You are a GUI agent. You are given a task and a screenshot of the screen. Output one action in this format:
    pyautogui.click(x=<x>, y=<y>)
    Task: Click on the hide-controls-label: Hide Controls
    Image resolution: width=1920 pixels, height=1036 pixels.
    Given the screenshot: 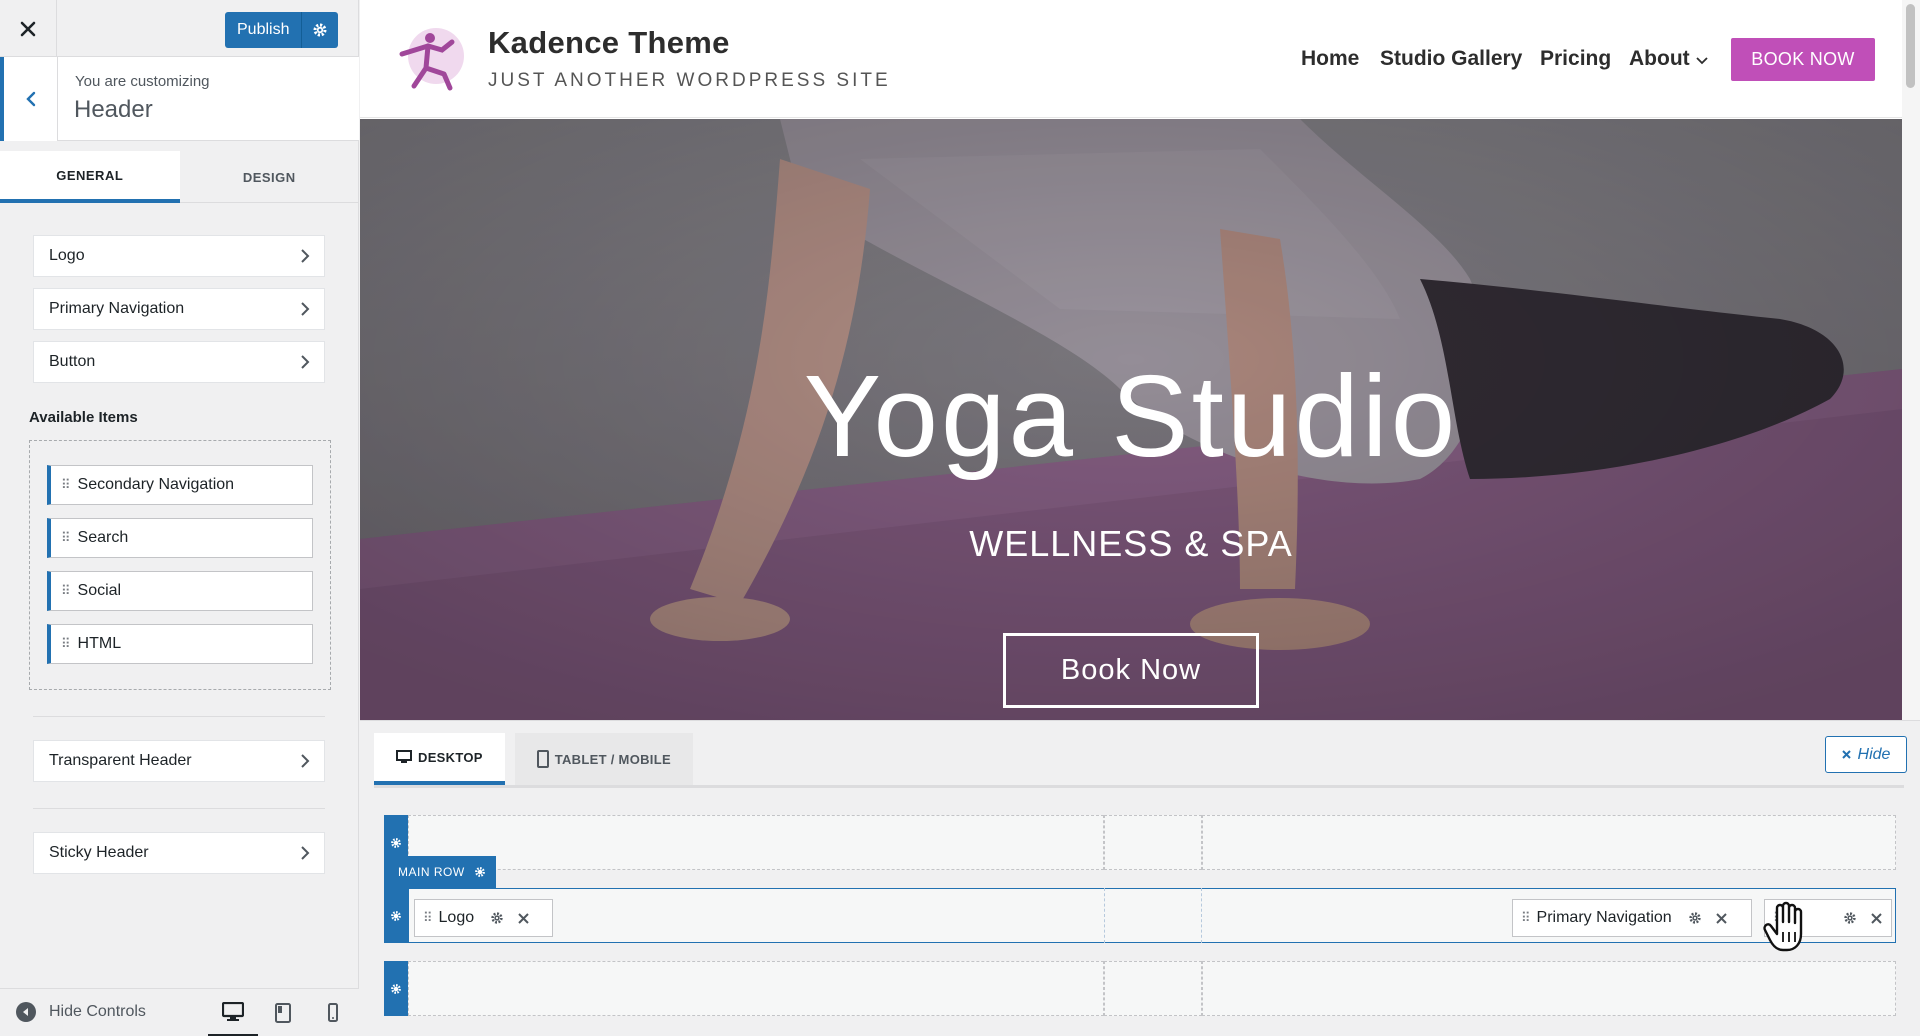 What is the action you would take?
    pyautogui.click(x=97, y=1011)
    